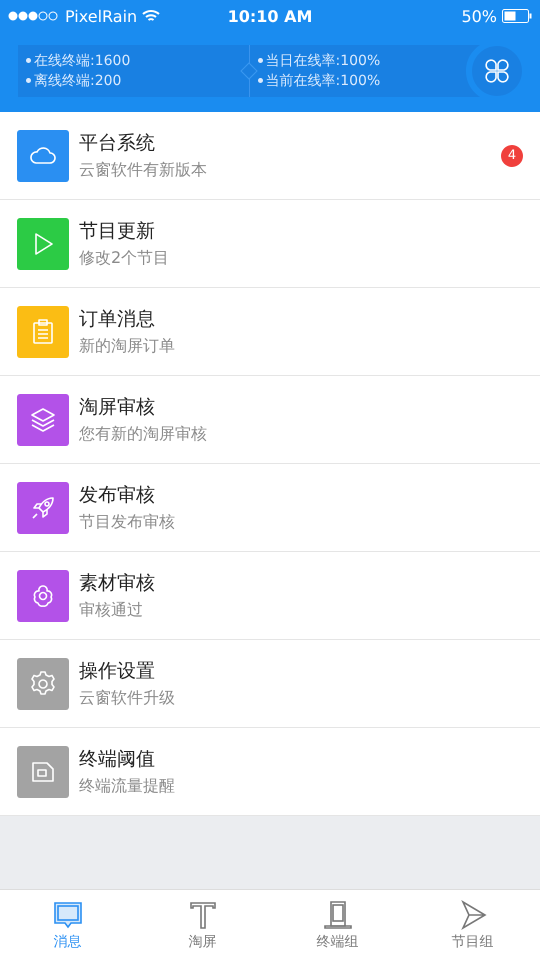  Describe the element at coordinates (143, 170) in the screenshot. I see `item-subtitle: 云窗软件有新版本` at that location.